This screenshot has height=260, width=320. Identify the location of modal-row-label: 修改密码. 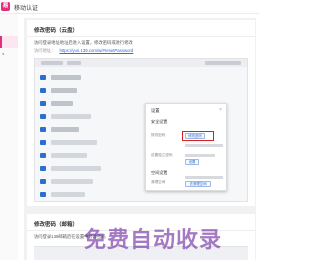
(158, 135).